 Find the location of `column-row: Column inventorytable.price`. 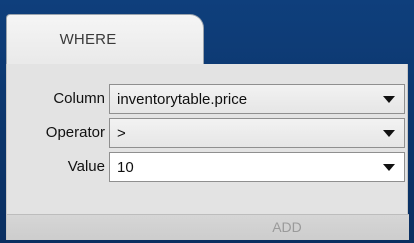

column-row: Column inventorytable.price is located at coordinates (208, 99).